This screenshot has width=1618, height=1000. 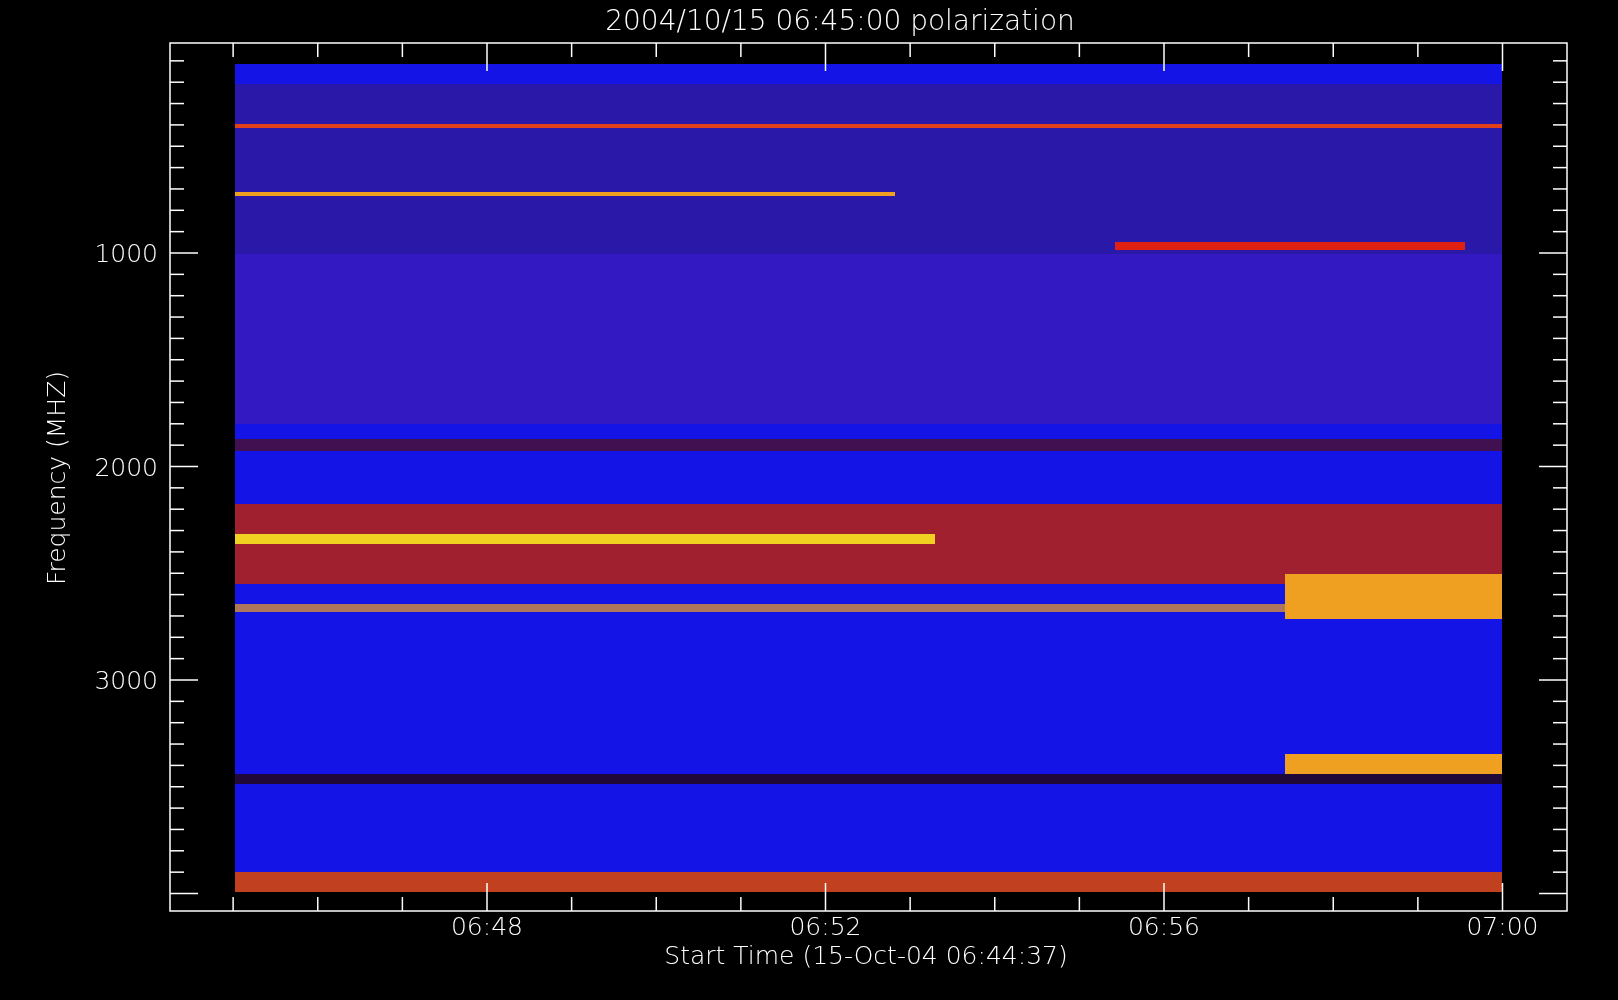 I want to click on x-axis-title: Start Time (15-Oct-04 06:44:37), so click(x=866, y=955).